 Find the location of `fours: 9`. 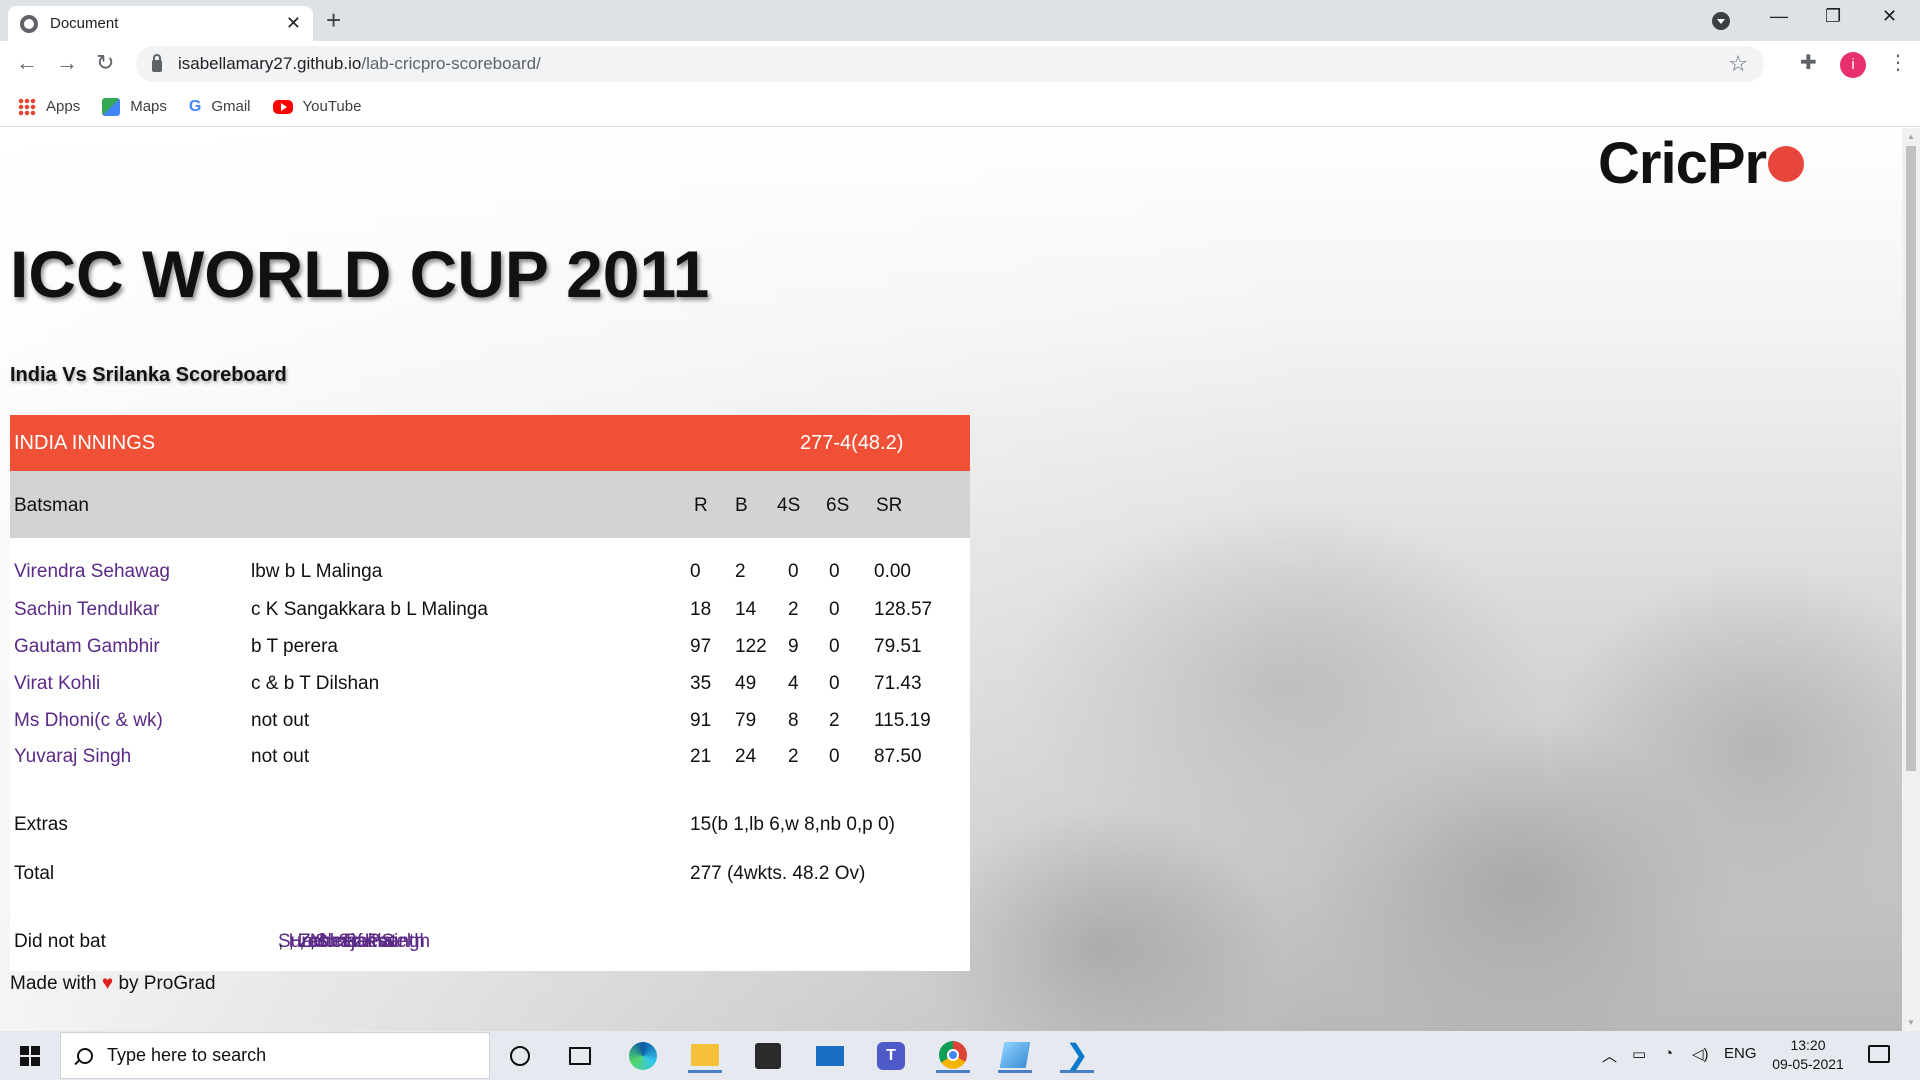

fours: 9 is located at coordinates (793, 646).